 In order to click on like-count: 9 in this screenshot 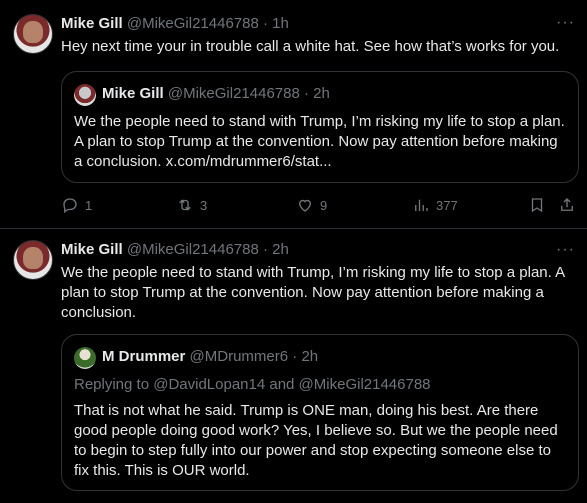, I will do `click(324, 205)`.